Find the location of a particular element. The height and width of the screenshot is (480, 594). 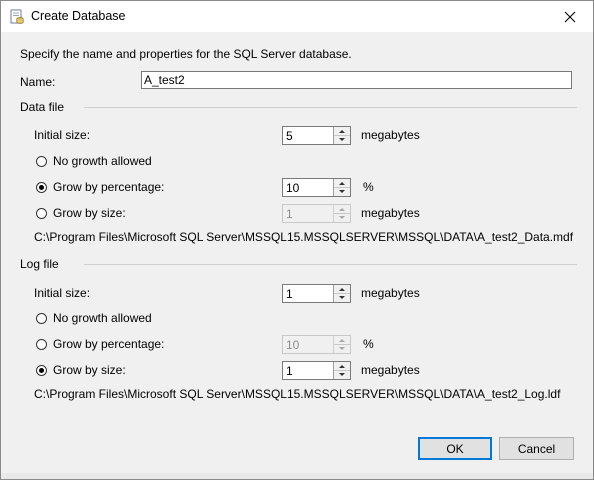

log-grow-size-value: 1 is located at coordinates (289, 371).